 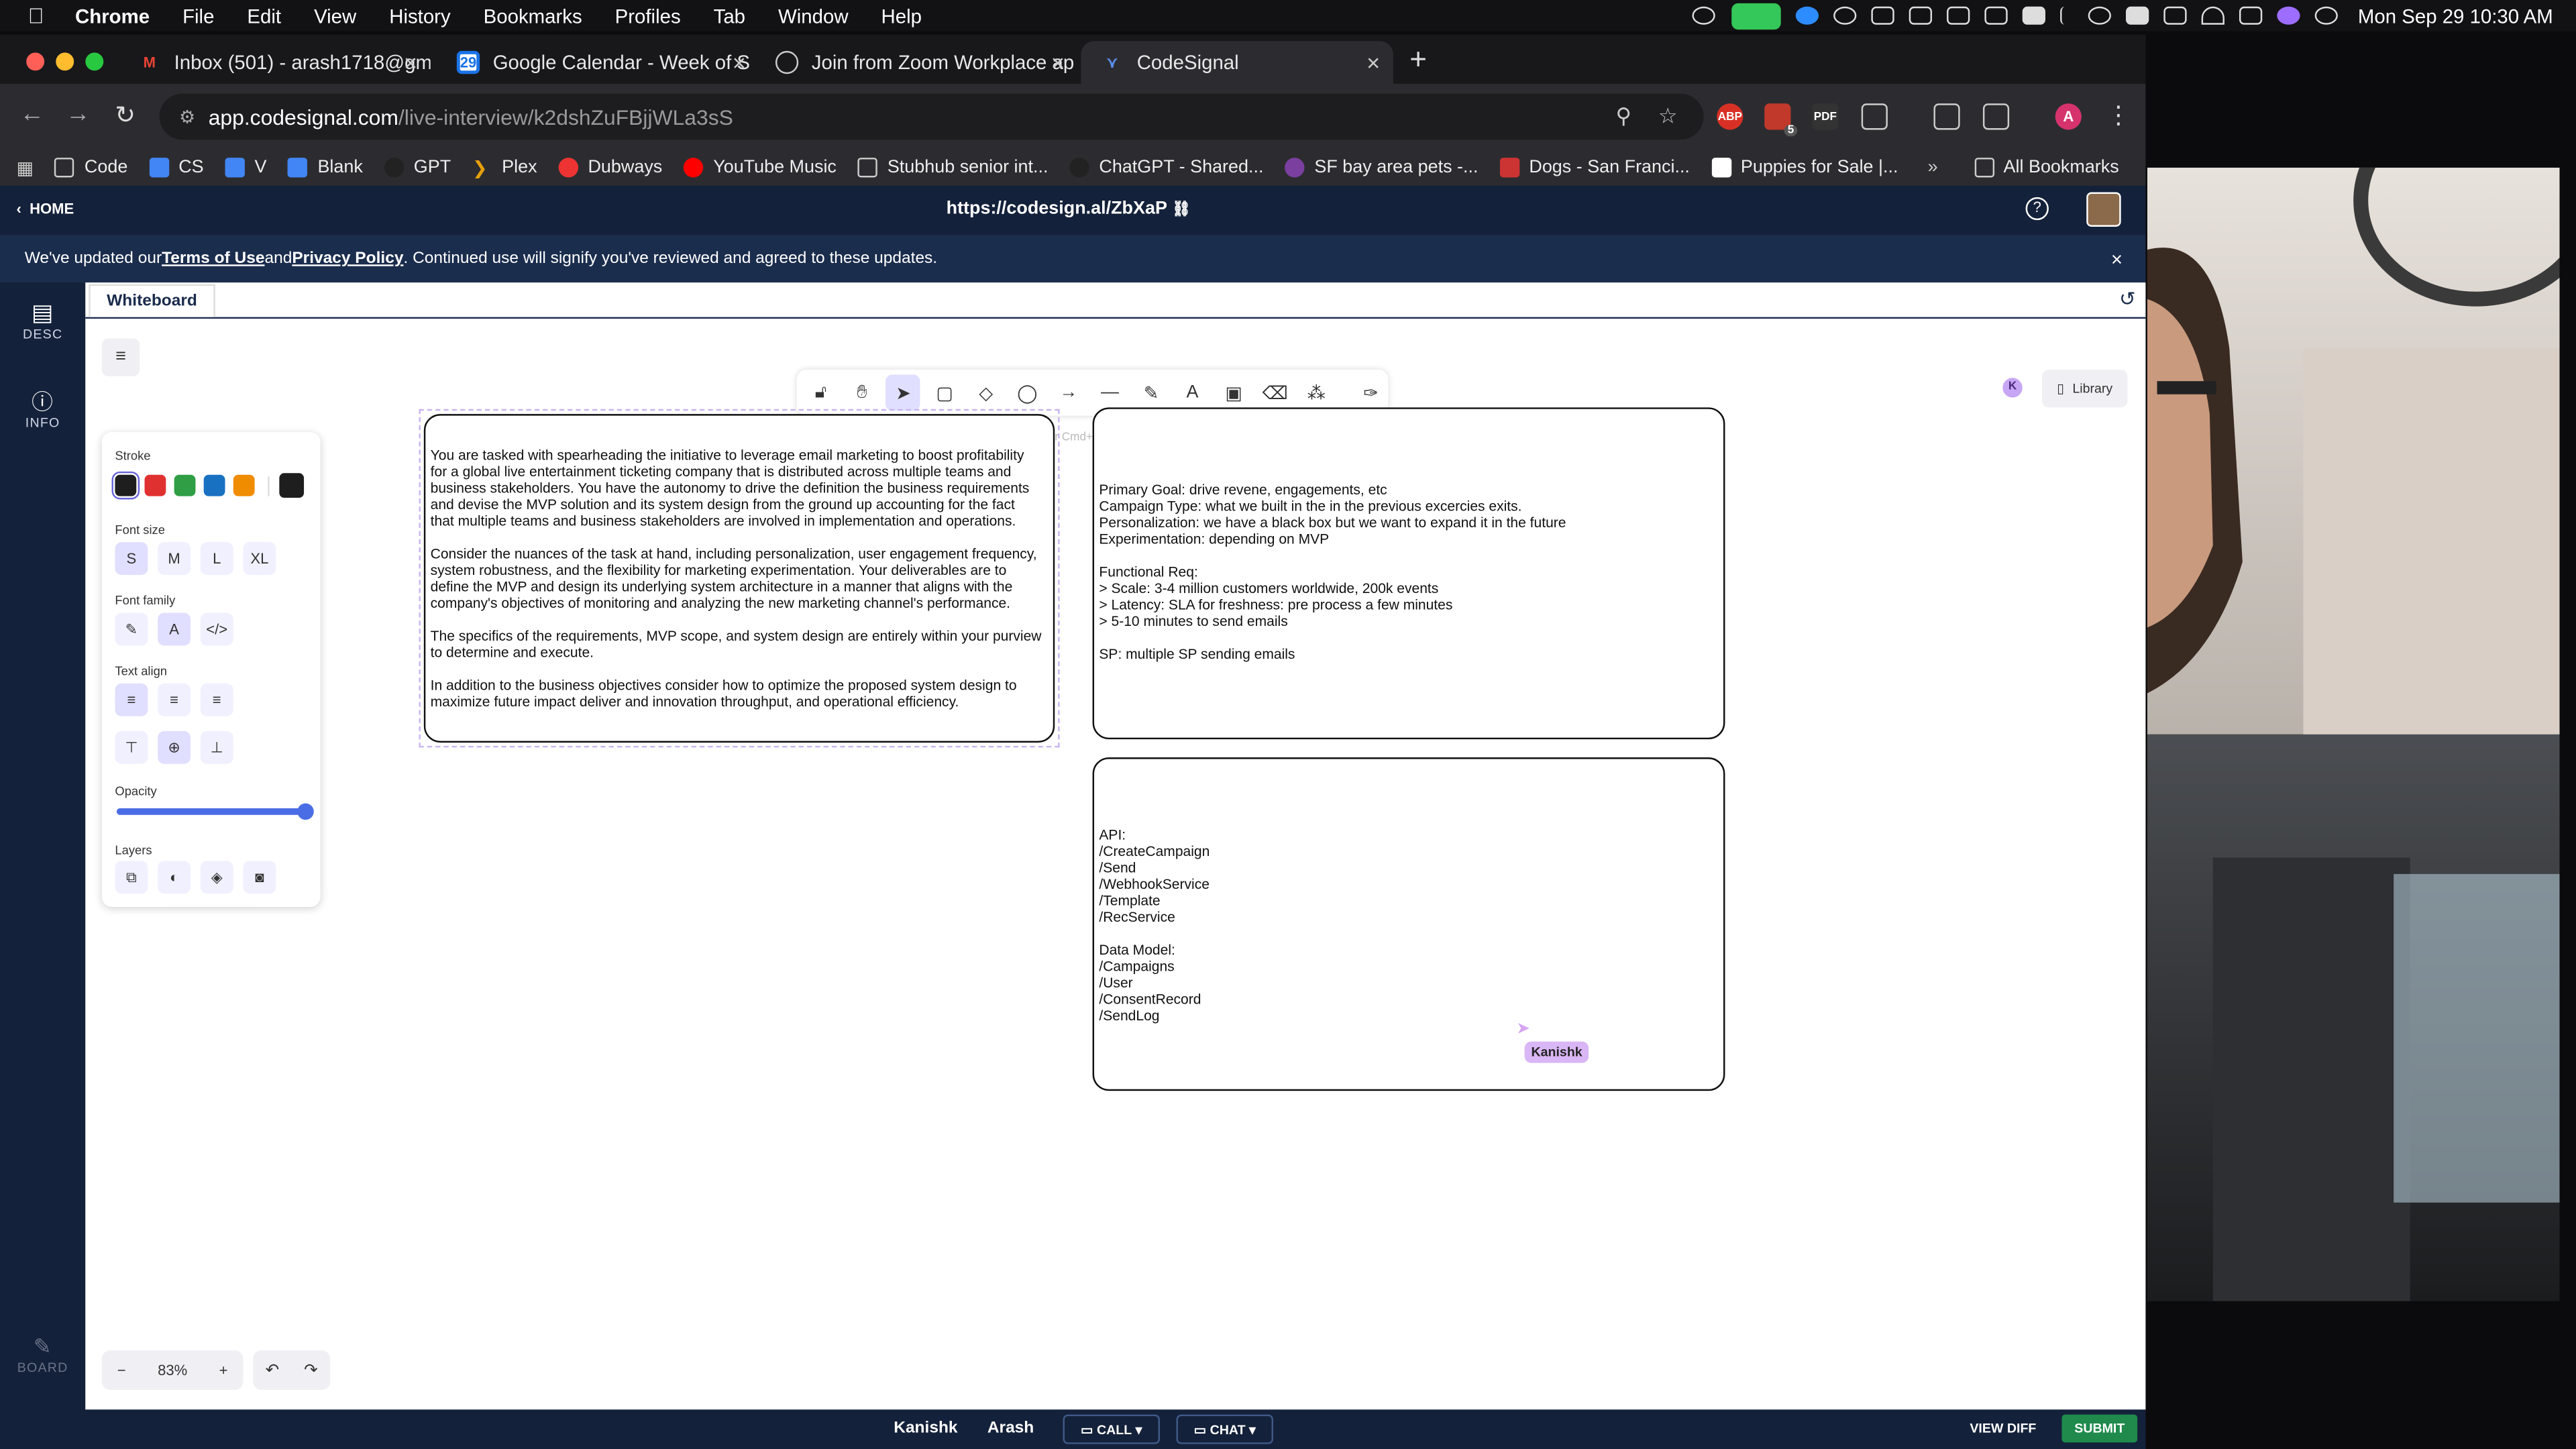 What do you see at coordinates (335, 15) in the screenshot?
I see `menu-view: View` at bounding box center [335, 15].